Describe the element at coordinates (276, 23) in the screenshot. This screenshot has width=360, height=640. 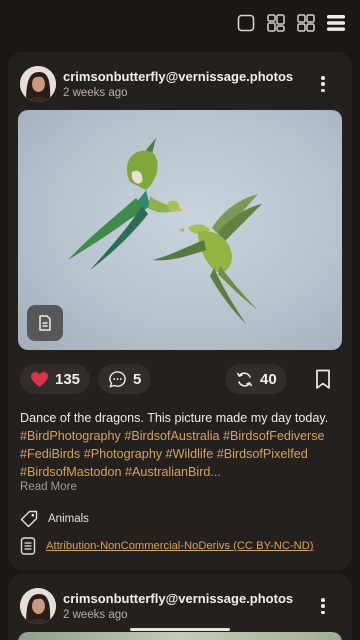
I see `compact-grid-icon` at that location.